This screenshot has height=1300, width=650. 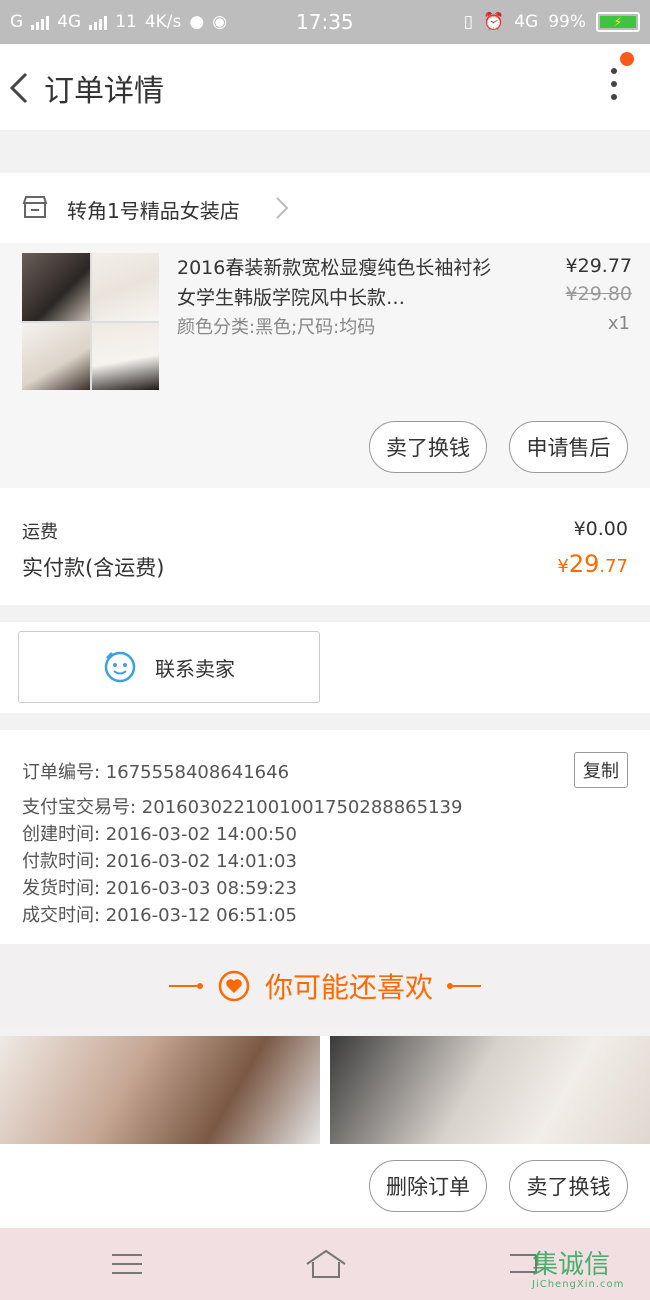 I want to click on watermark-sub: JiChengXin.com, so click(x=578, y=1284).